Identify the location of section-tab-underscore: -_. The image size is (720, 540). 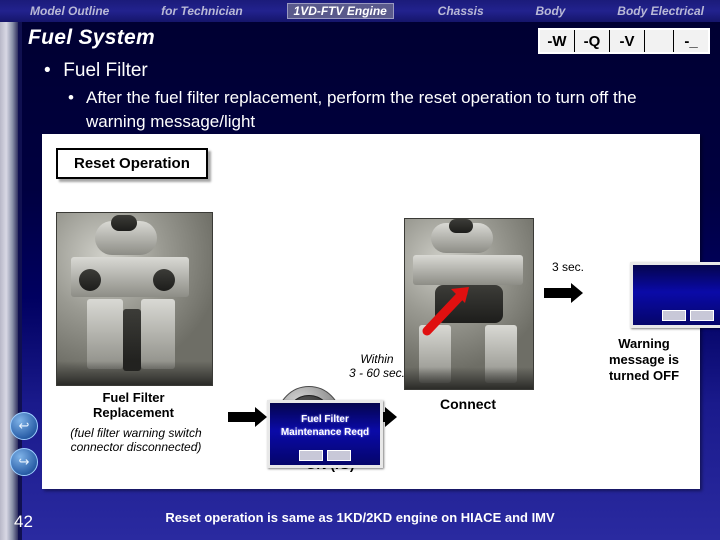
(691, 41).